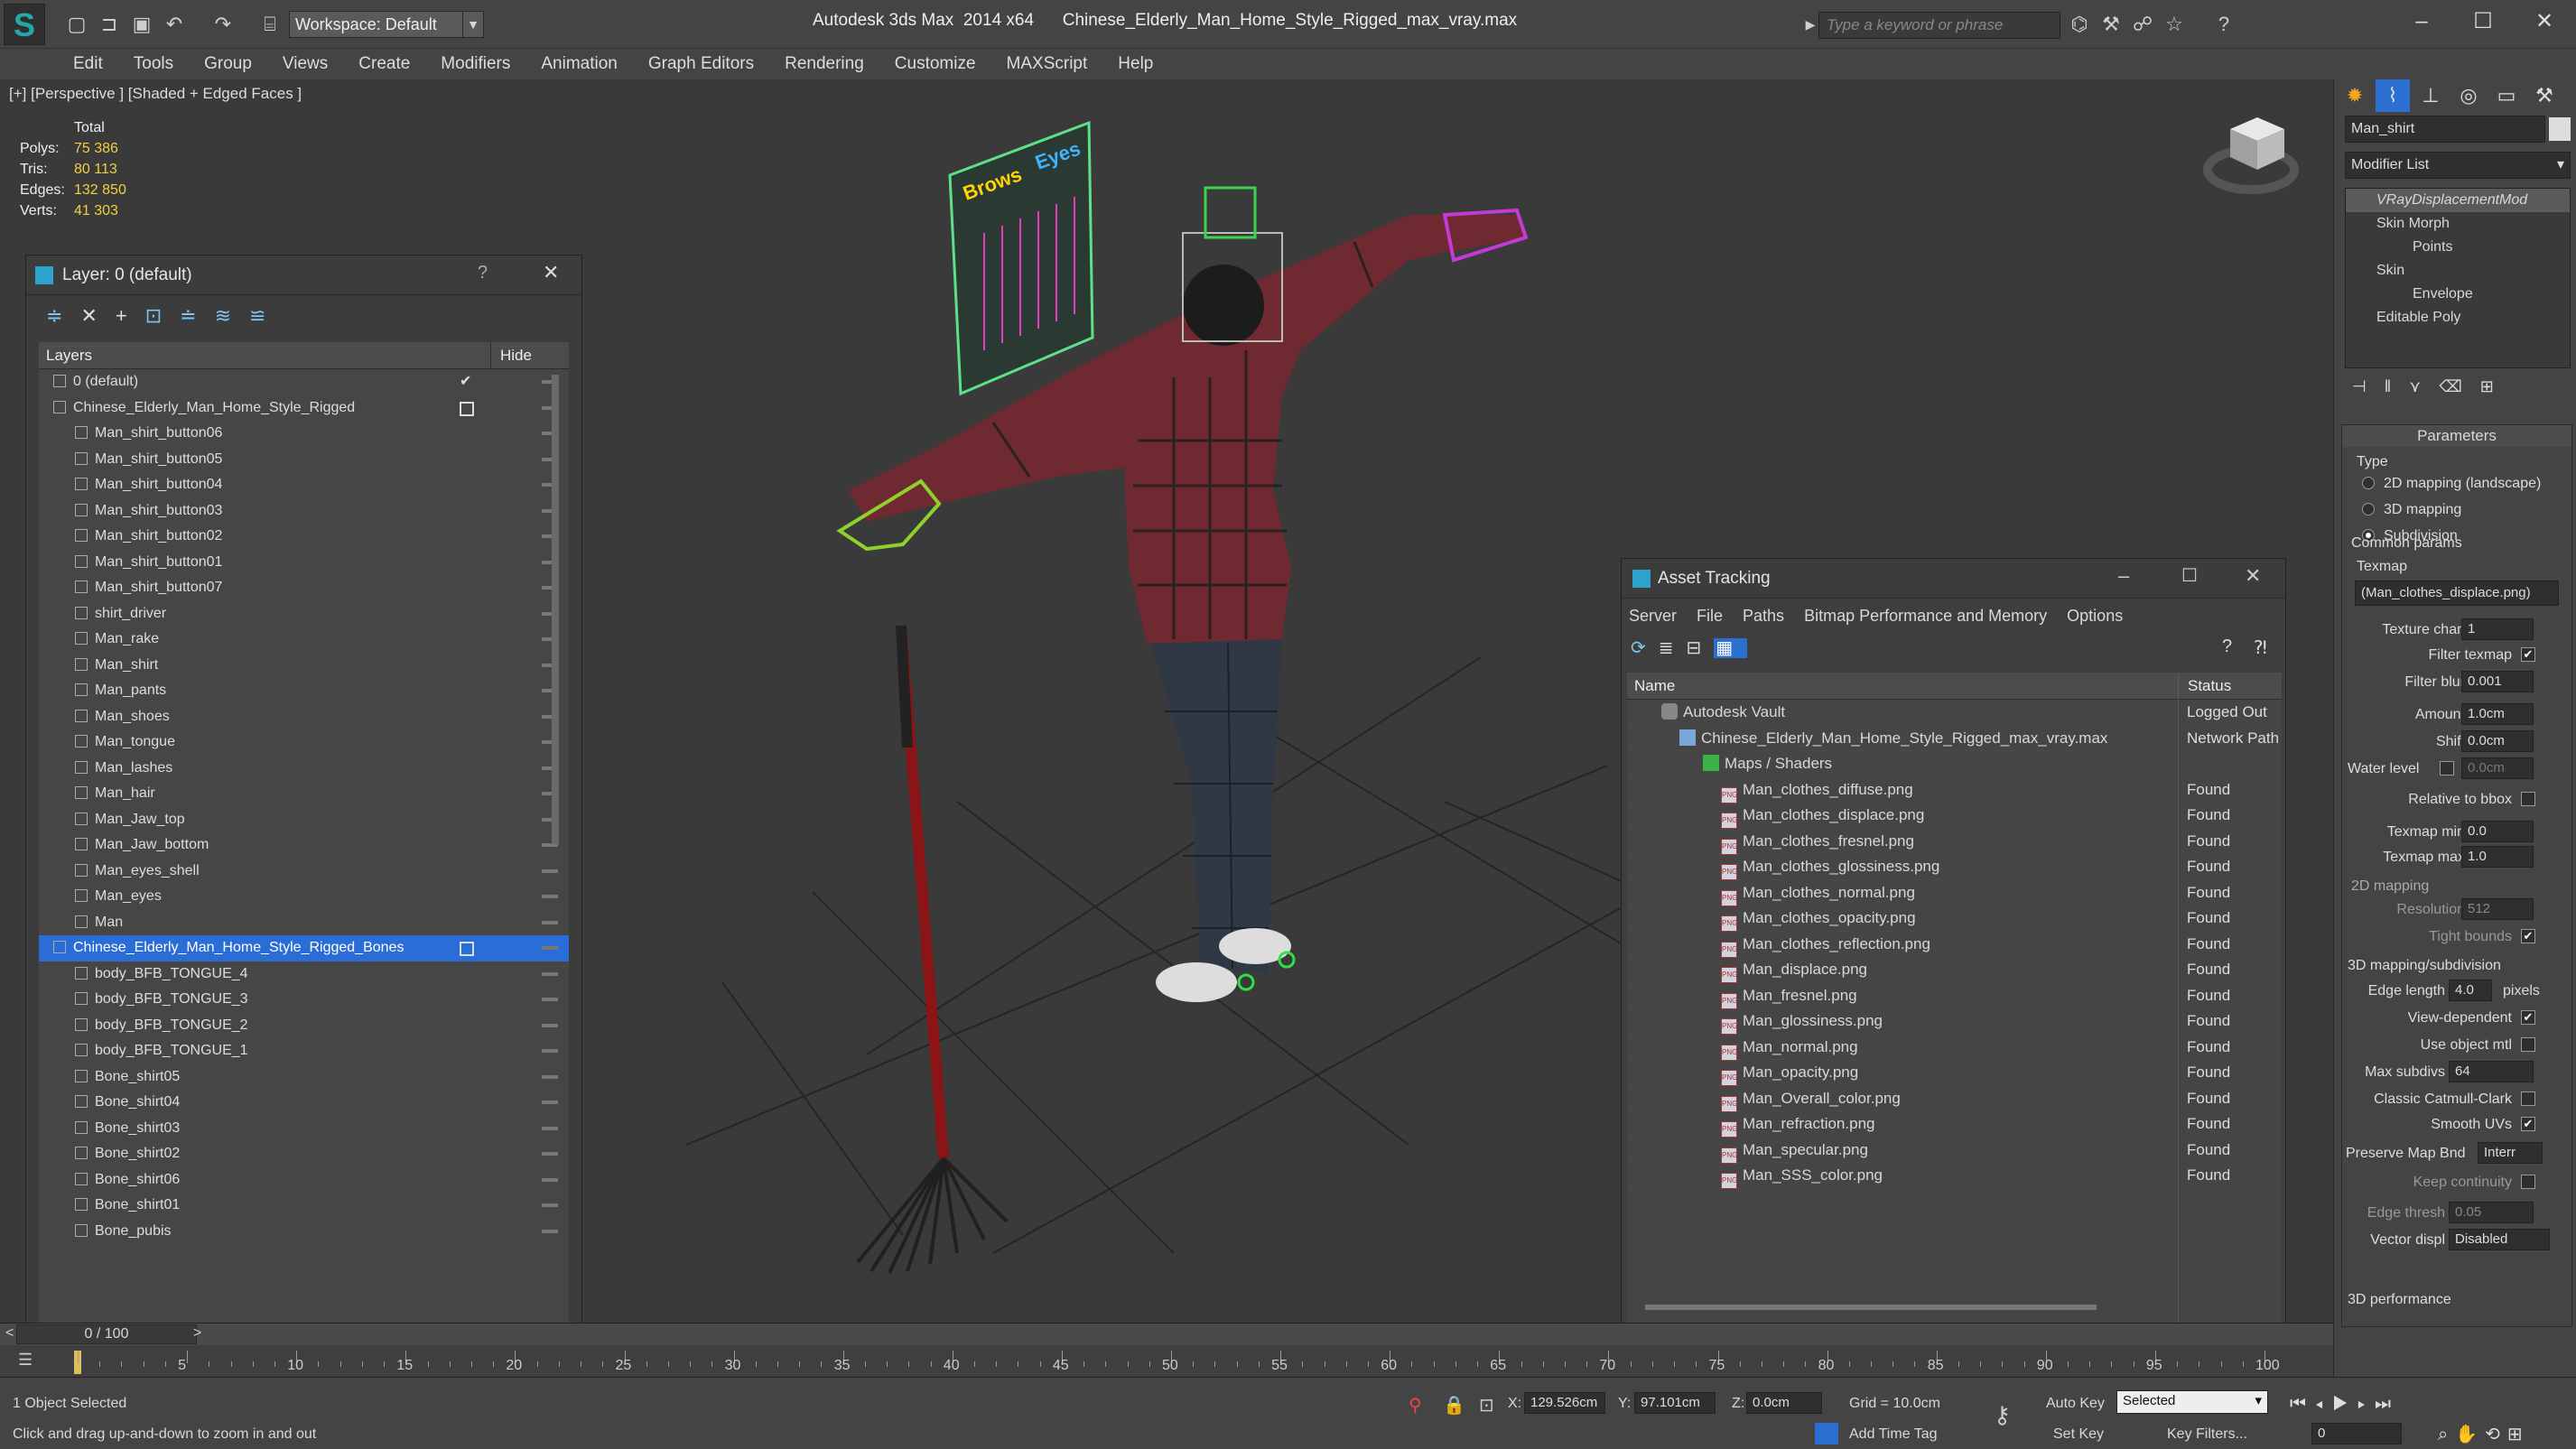 Image resolution: width=2576 pixels, height=1449 pixels. I want to click on asset-row: PNG Man_clothes_displace.png Found, so click(1954, 816).